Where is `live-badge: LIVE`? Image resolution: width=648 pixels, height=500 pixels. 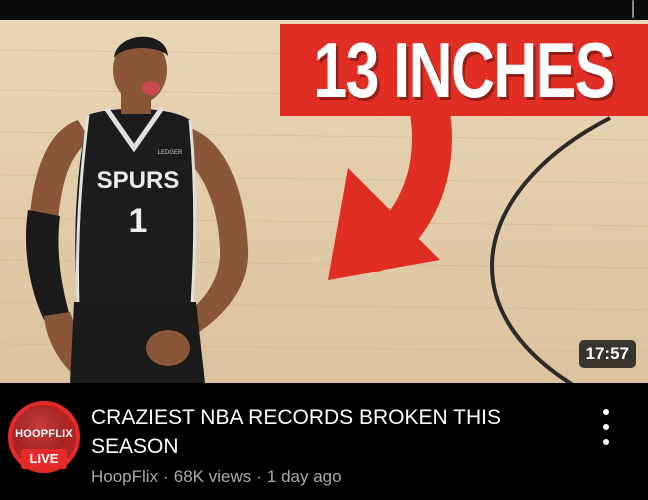 live-badge: LIVE is located at coordinates (44, 459).